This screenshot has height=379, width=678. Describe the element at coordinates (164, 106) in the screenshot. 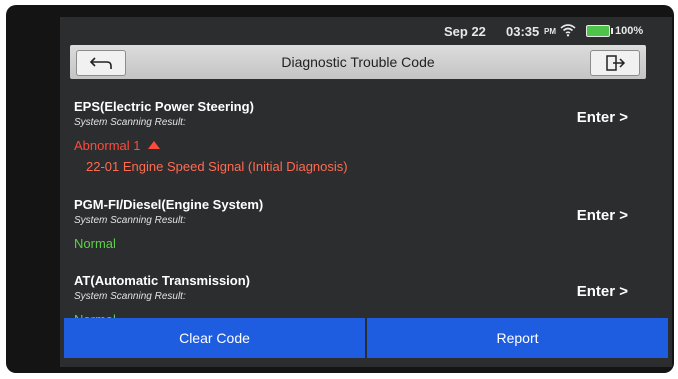

I see `system-name: EPS(Electric Power Steering)` at that location.